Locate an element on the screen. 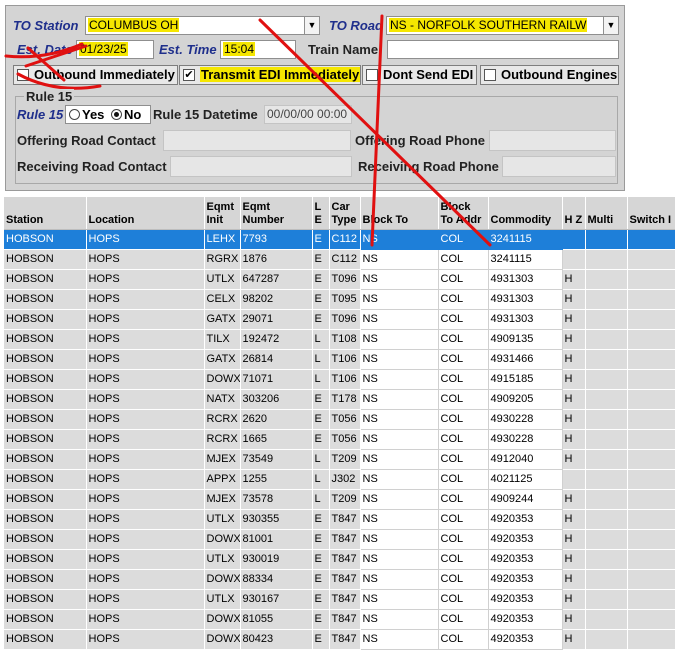 Image resolution: width=675 pixels, height=650 pixels. outbound-immediately-checkbox: Outbound Immediately is located at coordinates (95, 75).